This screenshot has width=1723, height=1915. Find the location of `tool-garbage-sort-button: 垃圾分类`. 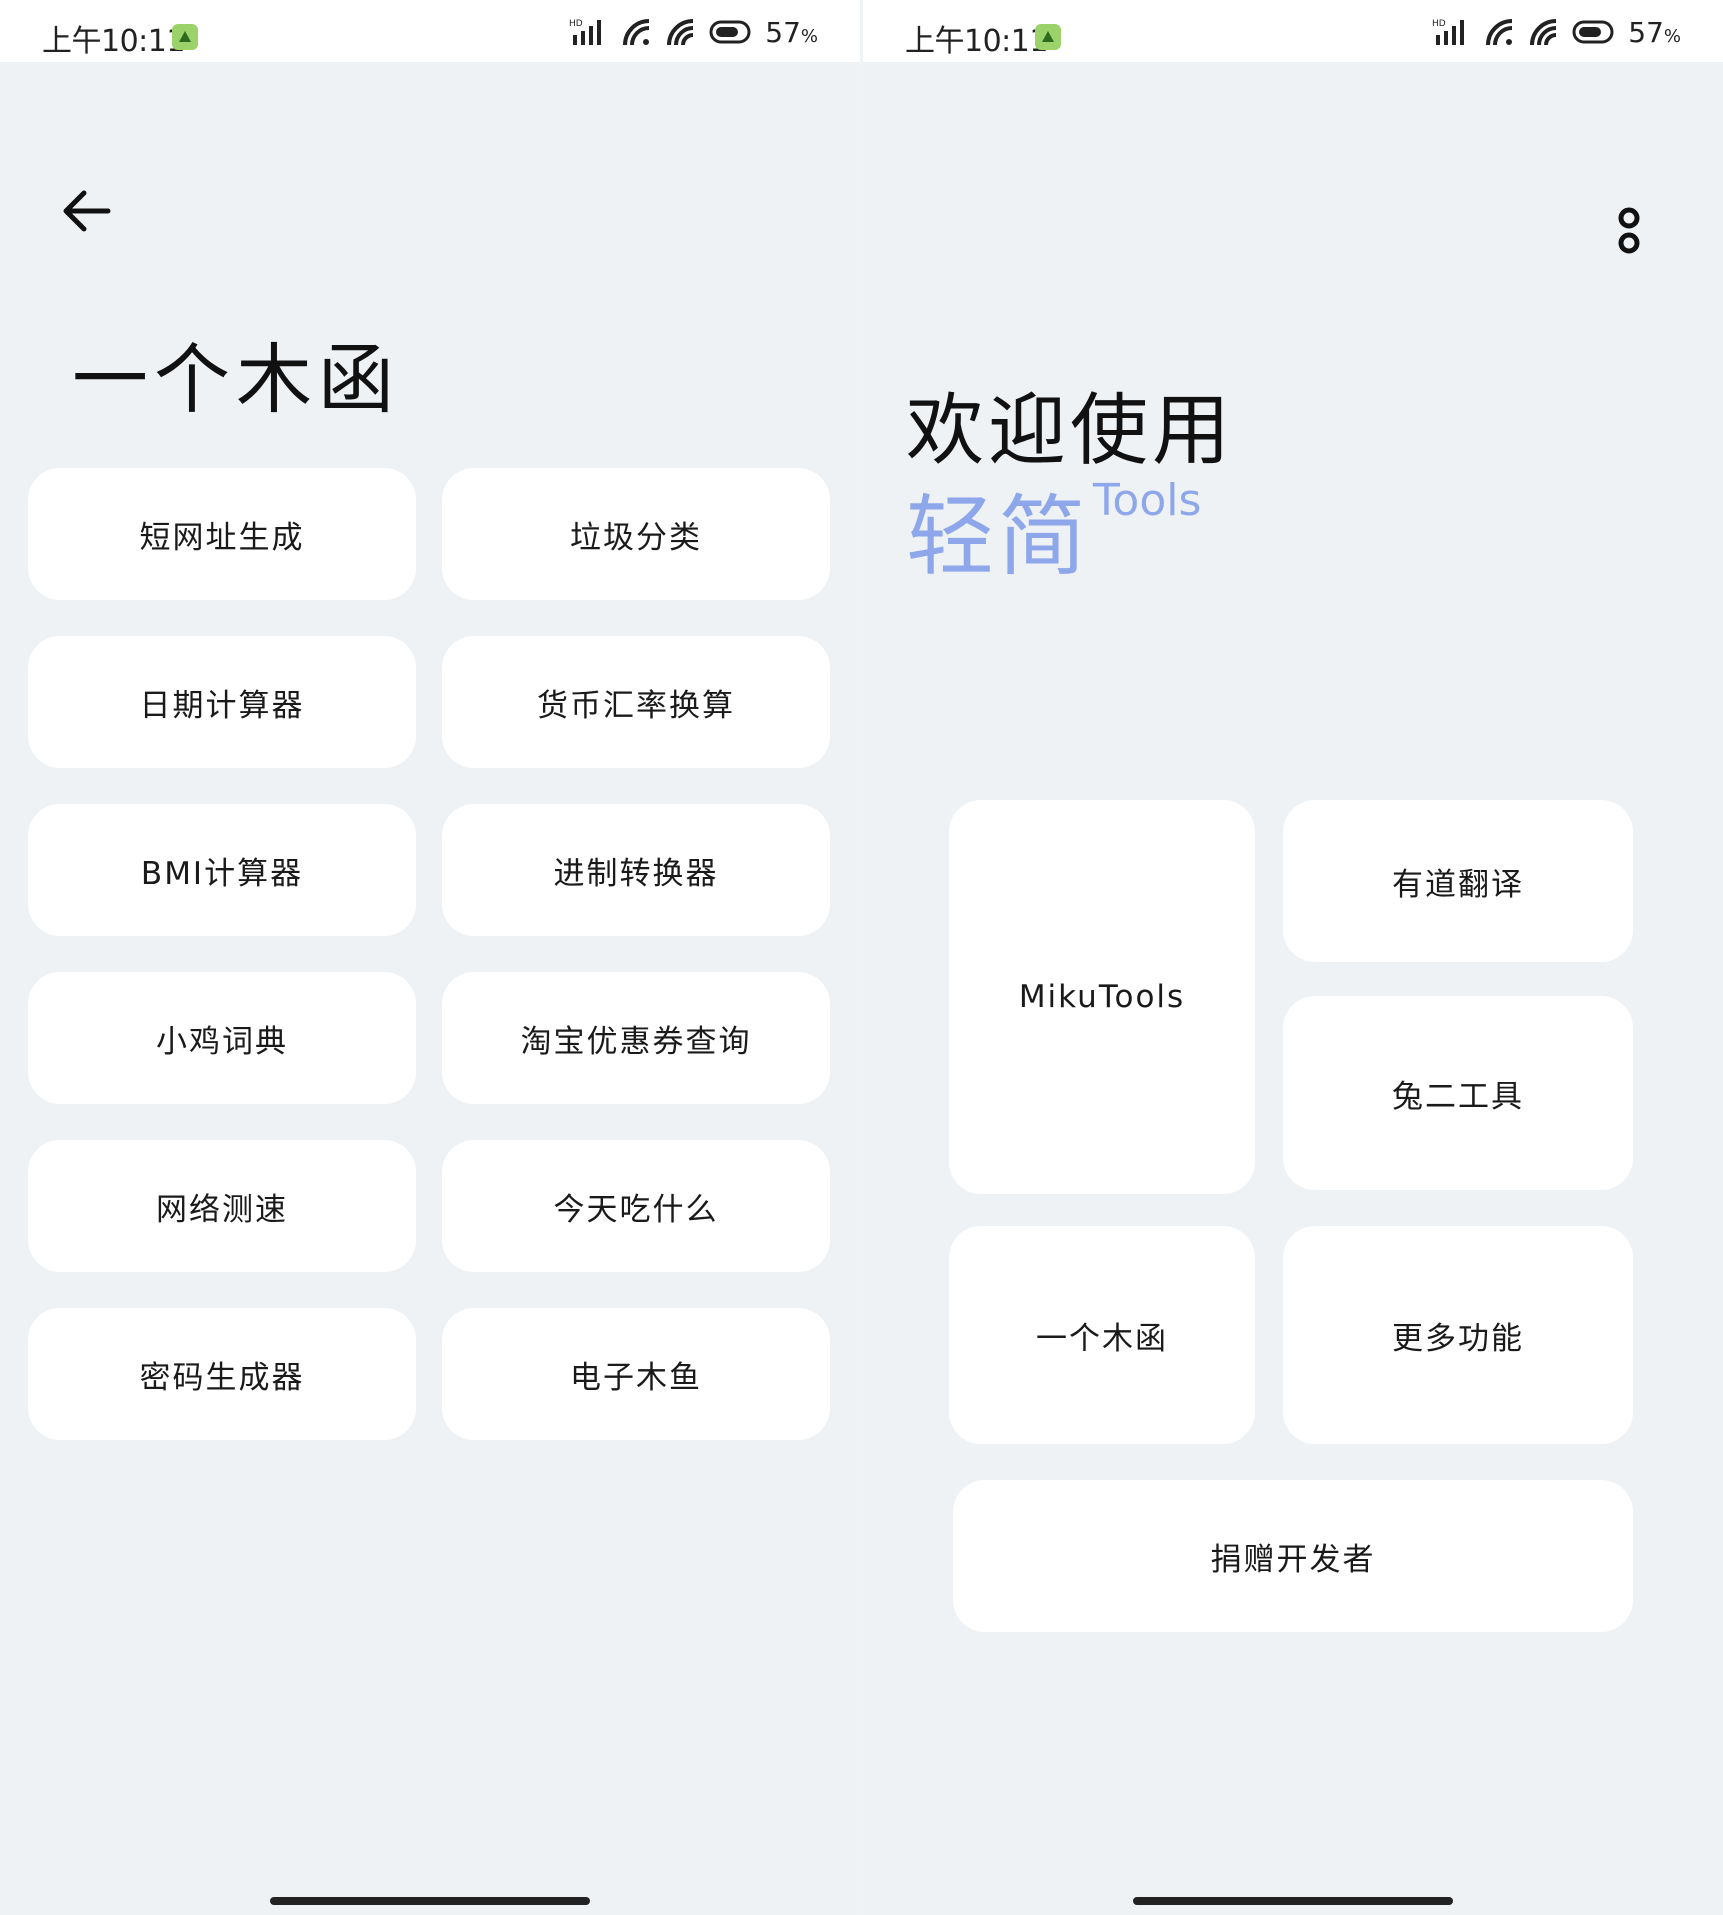

tool-garbage-sort-button: 垃圾分类 is located at coordinates (636, 534).